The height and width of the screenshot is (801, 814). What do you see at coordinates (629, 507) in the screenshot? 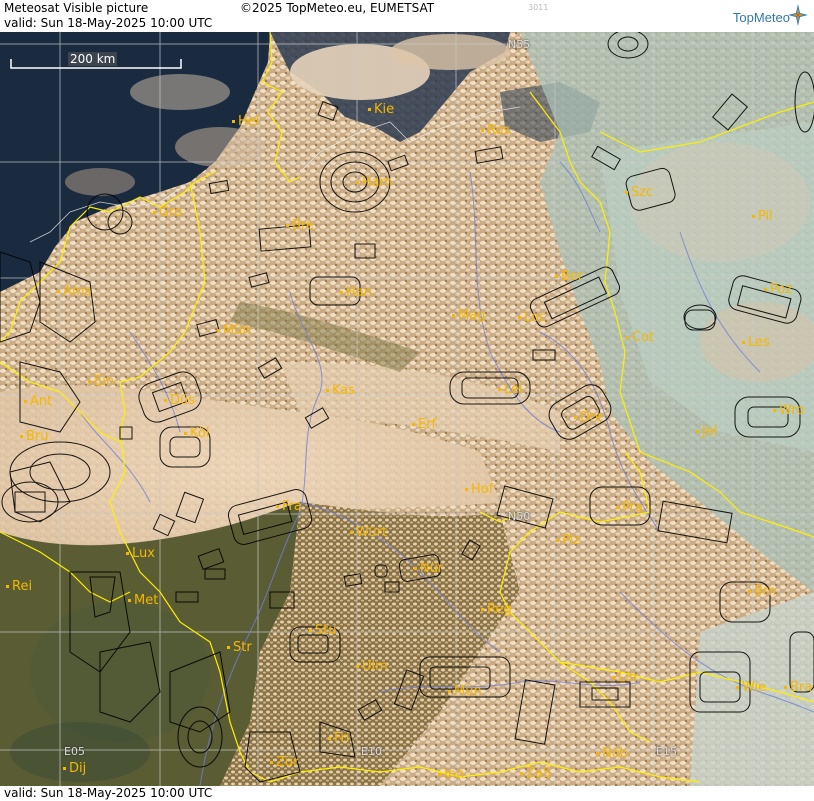
I see `city-label: Pra` at bounding box center [629, 507].